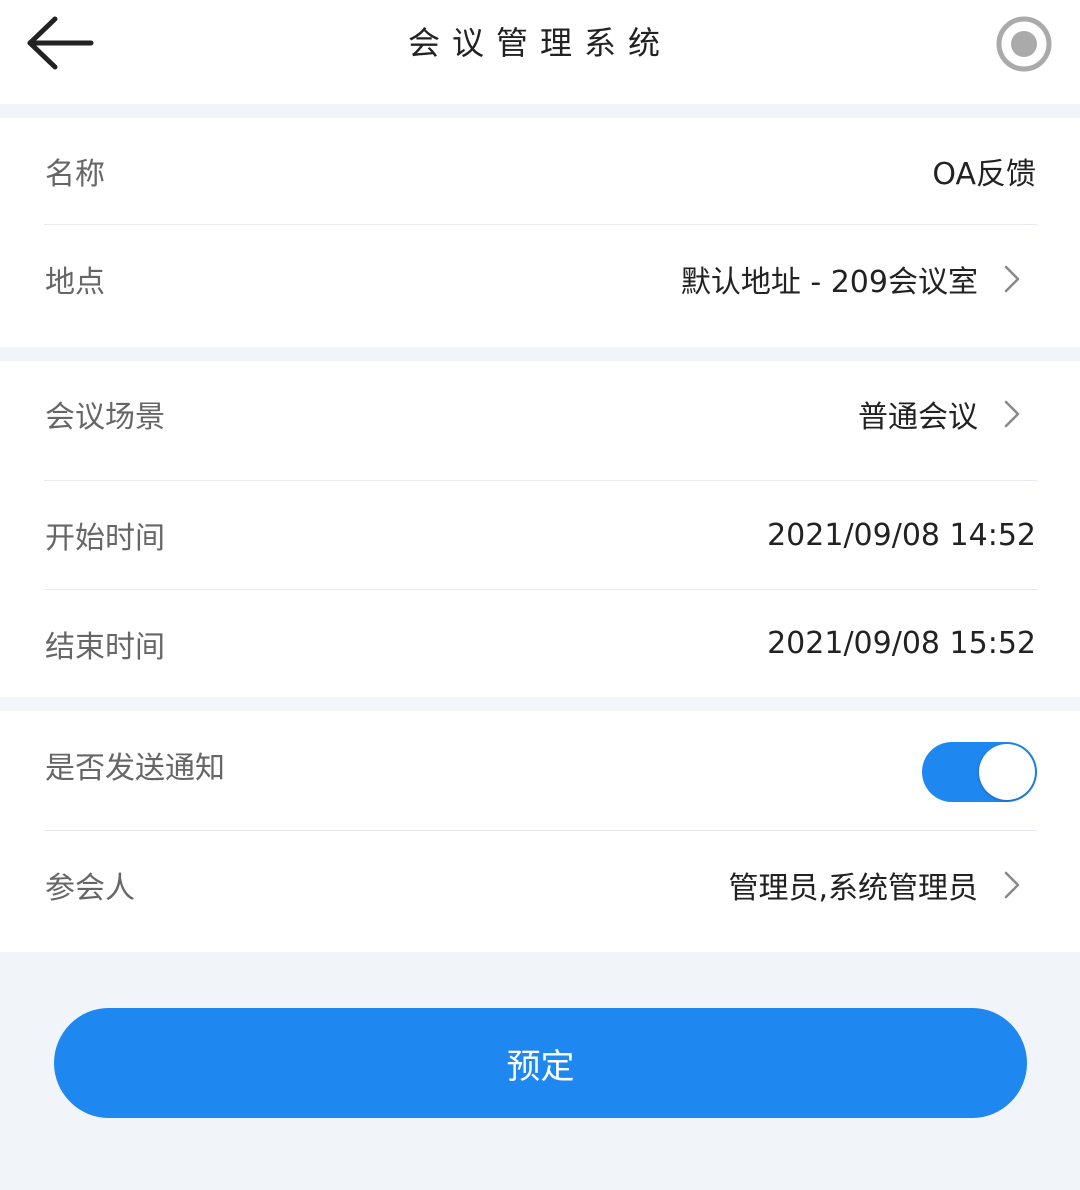  Describe the element at coordinates (1007, 772) in the screenshot. I see `toggle-knob` at that location.